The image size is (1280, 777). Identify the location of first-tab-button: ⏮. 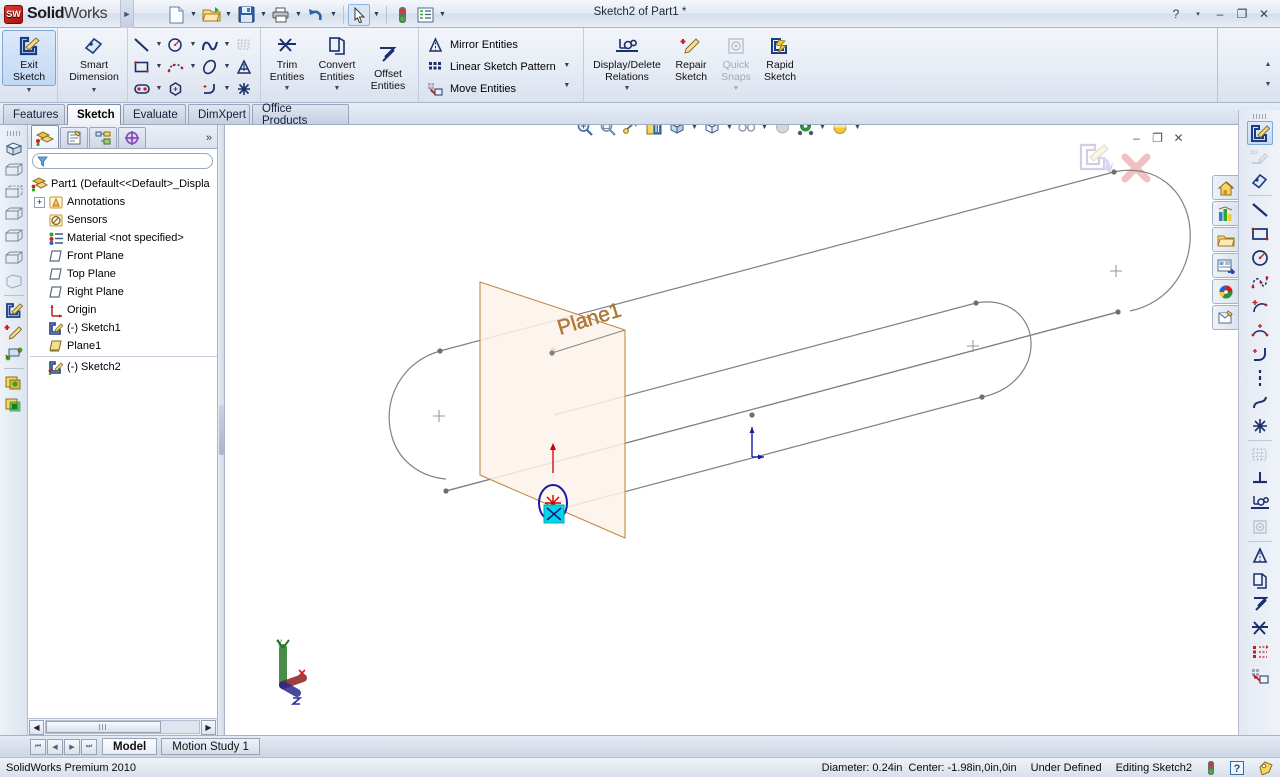
(38, 746).